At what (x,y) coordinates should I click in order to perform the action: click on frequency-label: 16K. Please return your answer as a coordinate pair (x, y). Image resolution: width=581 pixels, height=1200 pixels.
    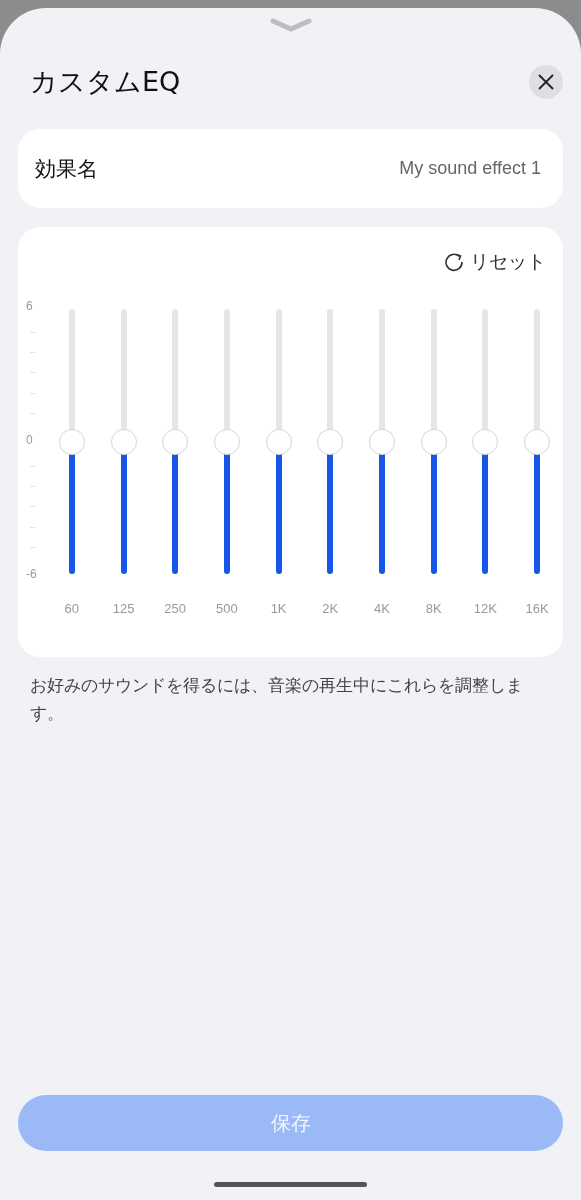
    Looking at the image, I should click on (537, 608).